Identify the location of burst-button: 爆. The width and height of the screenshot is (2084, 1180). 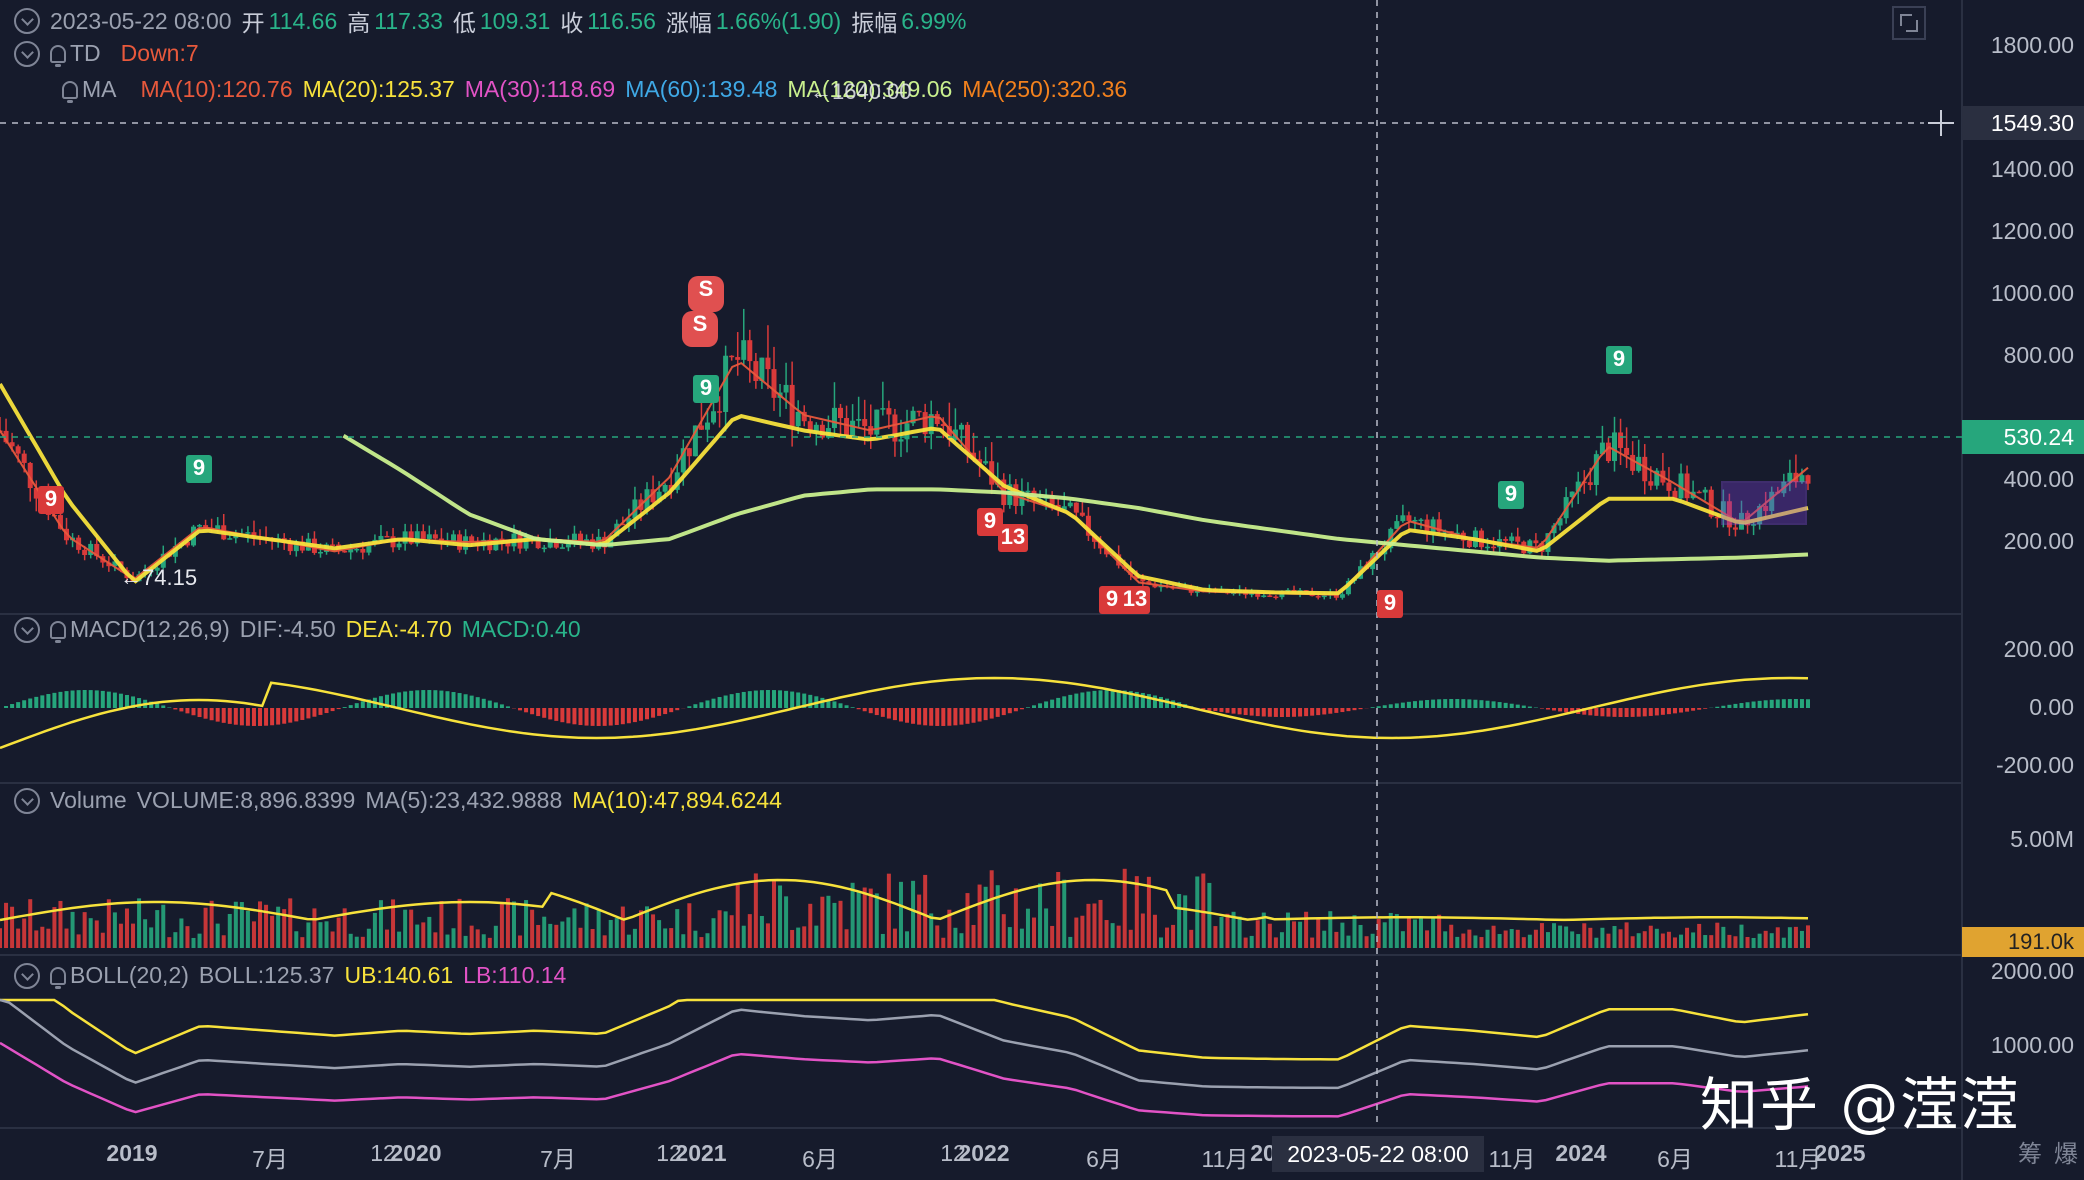
(2066, 1151).